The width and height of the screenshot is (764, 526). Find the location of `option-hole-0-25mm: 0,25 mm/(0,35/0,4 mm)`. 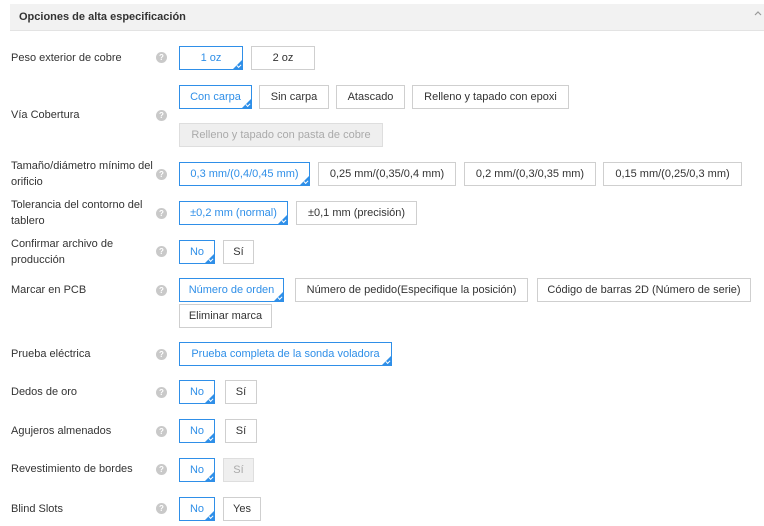

option-hole-0-25mm: 0,25 mm/(0,35/0,4 mm) is located at coordinates (387, 174).